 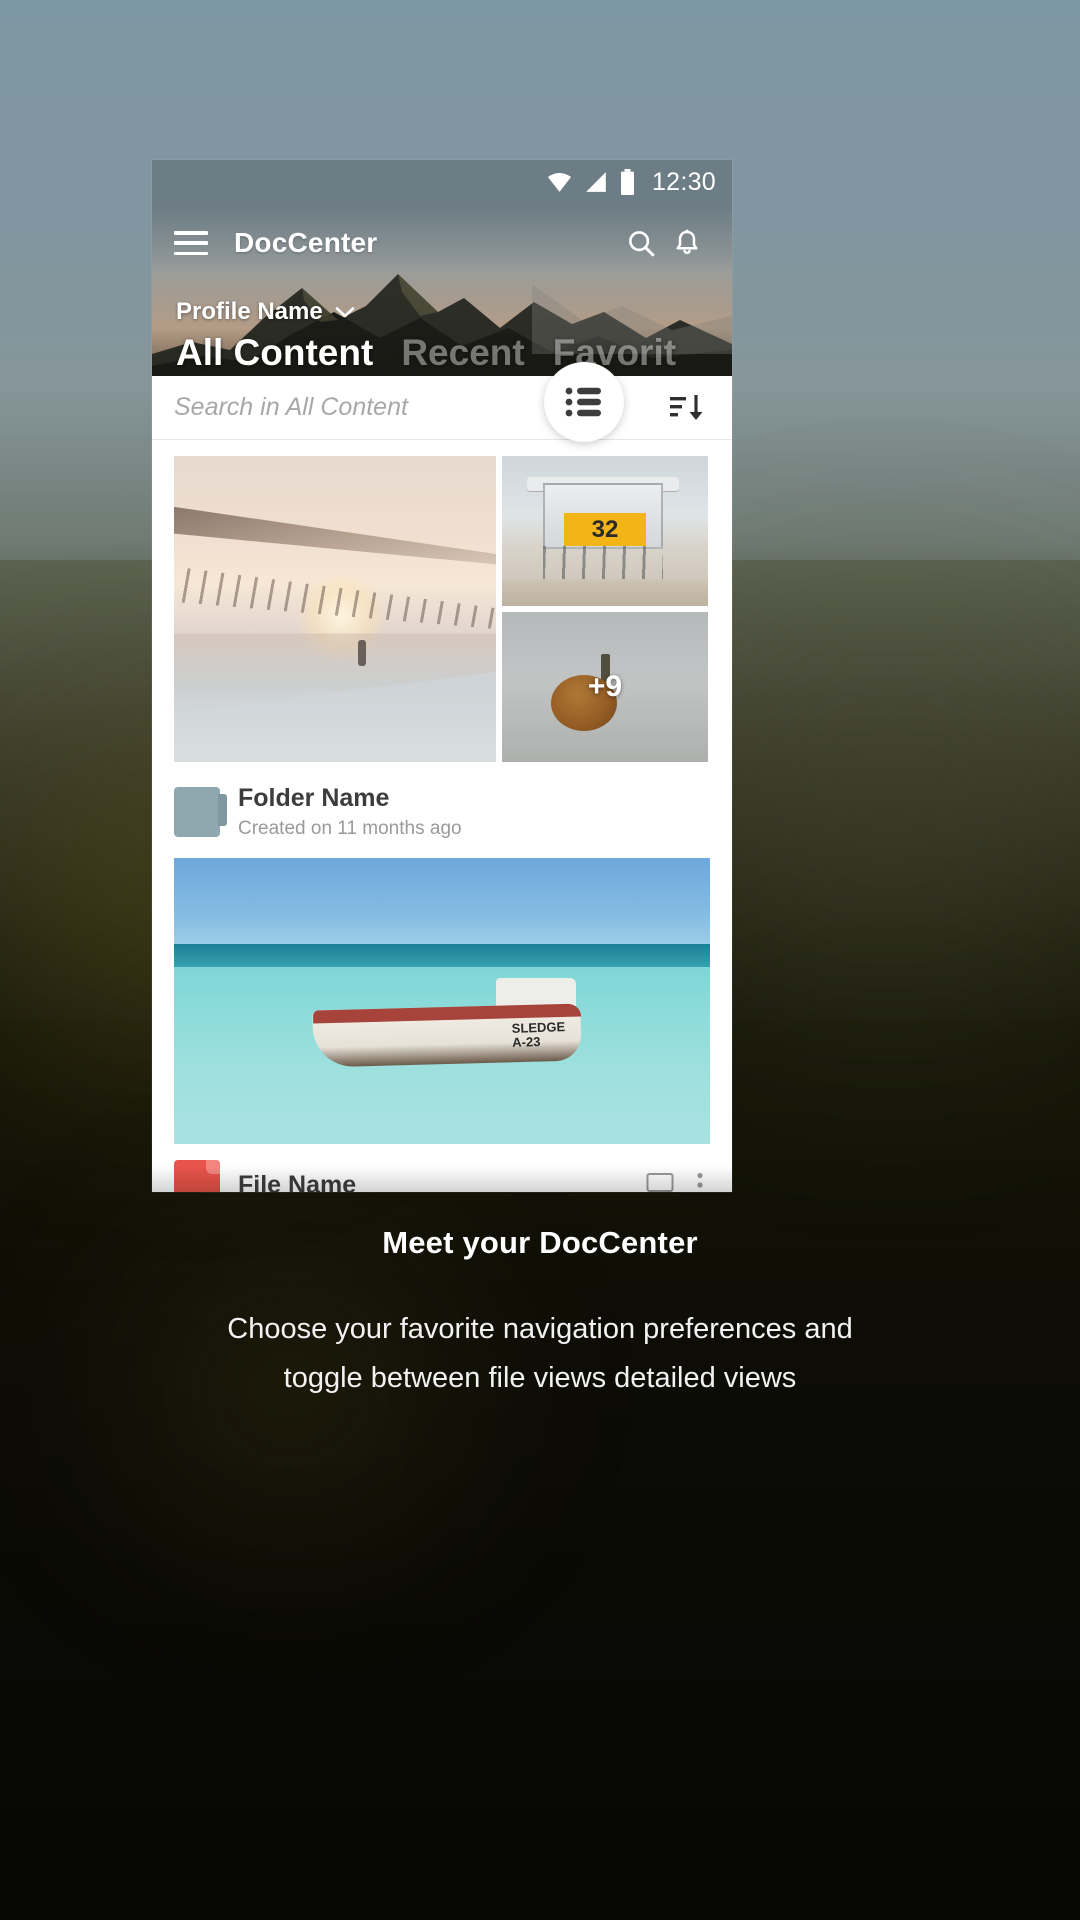 I want to click on caption-line-2: toggle between file views detailed views, so click(x=540, y=1377).